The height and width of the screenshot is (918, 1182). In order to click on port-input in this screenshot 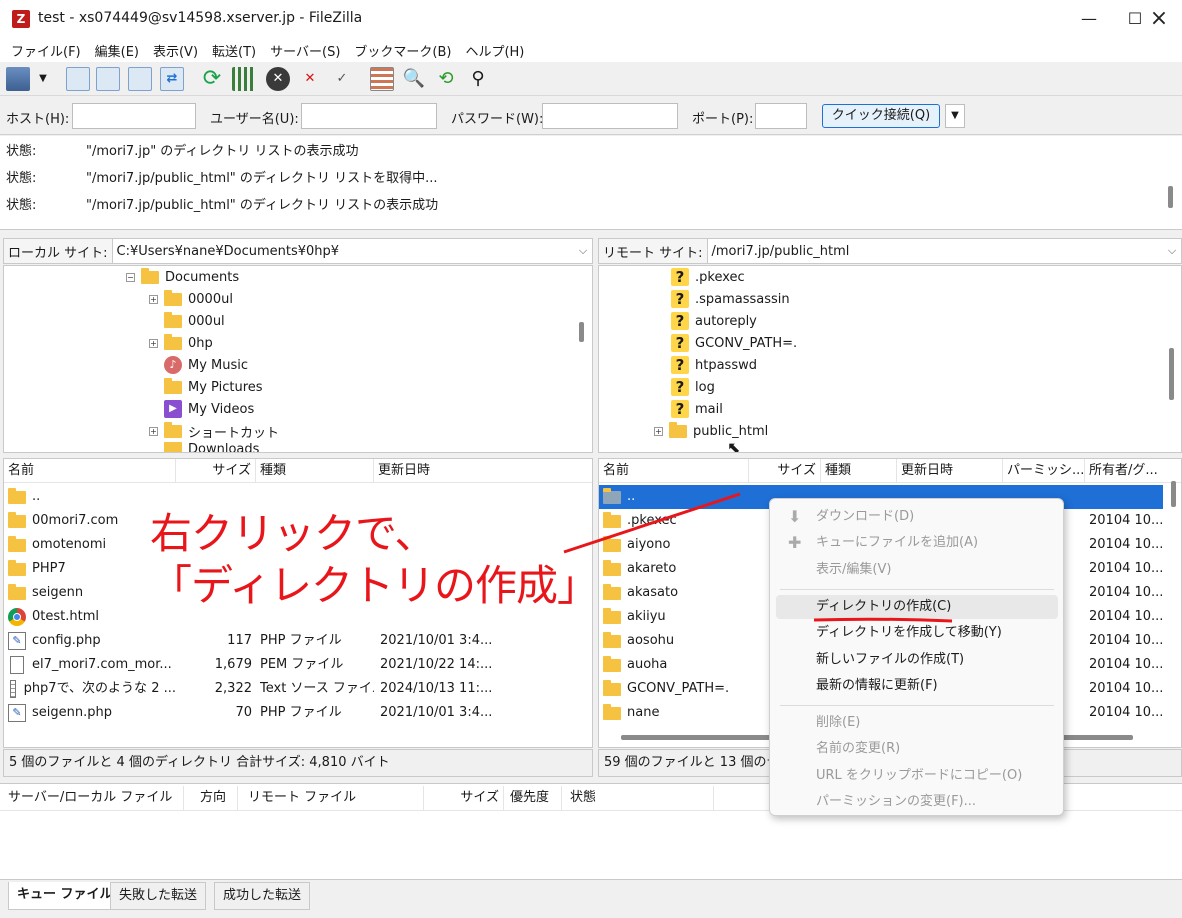, I will do `click(781, 116)`.